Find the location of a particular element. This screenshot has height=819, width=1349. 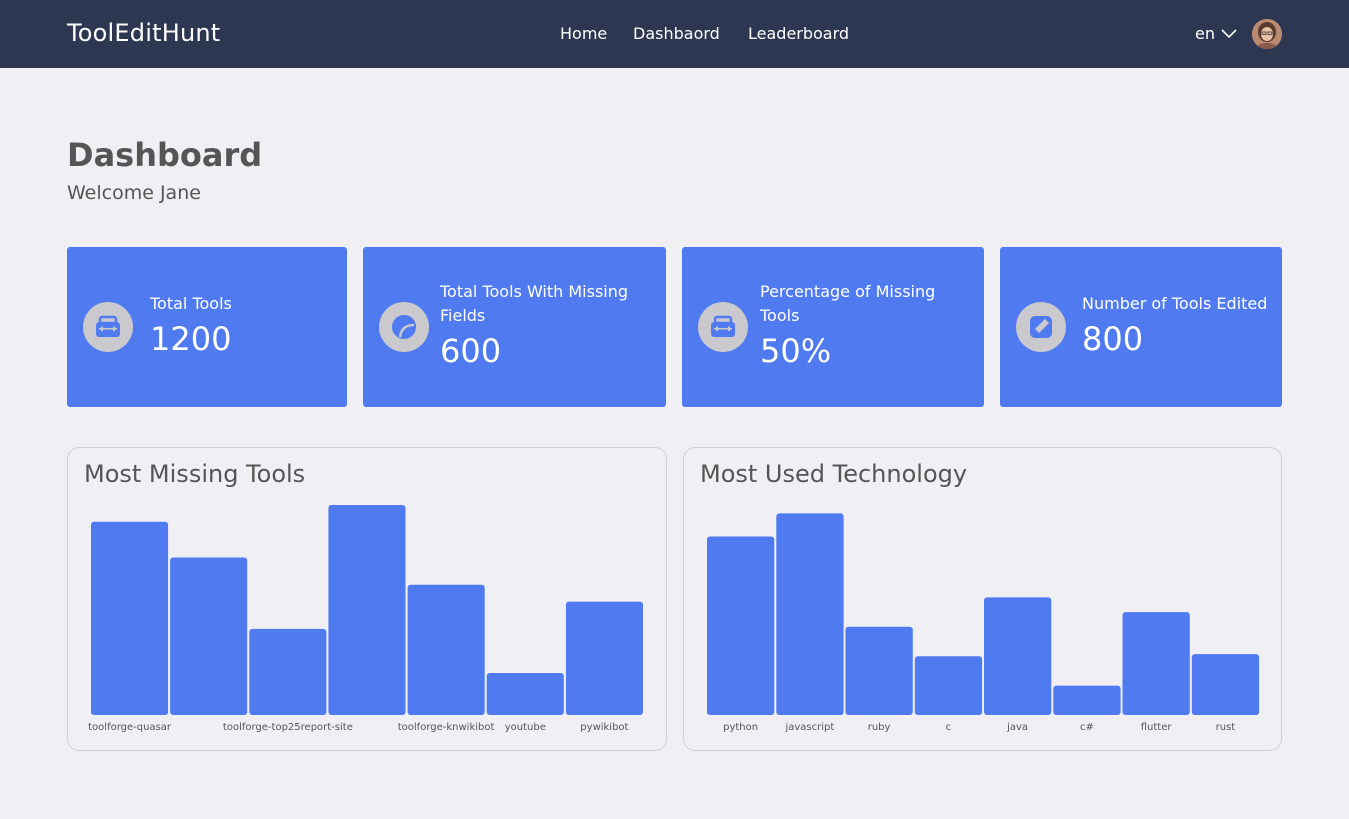

most-used-technology-chart: python javascript ruby c java c# flutter rust is located at coordinates (983, 623).